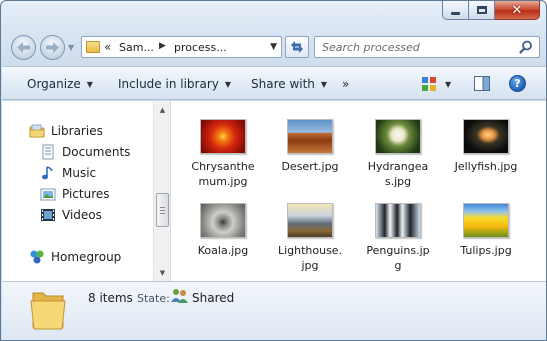 The height and width of the screenshot is (341, 547). Describe the element at coordinates (486, 250) in the screenshot. I see `file-name: Tulips.jpg` at that location.